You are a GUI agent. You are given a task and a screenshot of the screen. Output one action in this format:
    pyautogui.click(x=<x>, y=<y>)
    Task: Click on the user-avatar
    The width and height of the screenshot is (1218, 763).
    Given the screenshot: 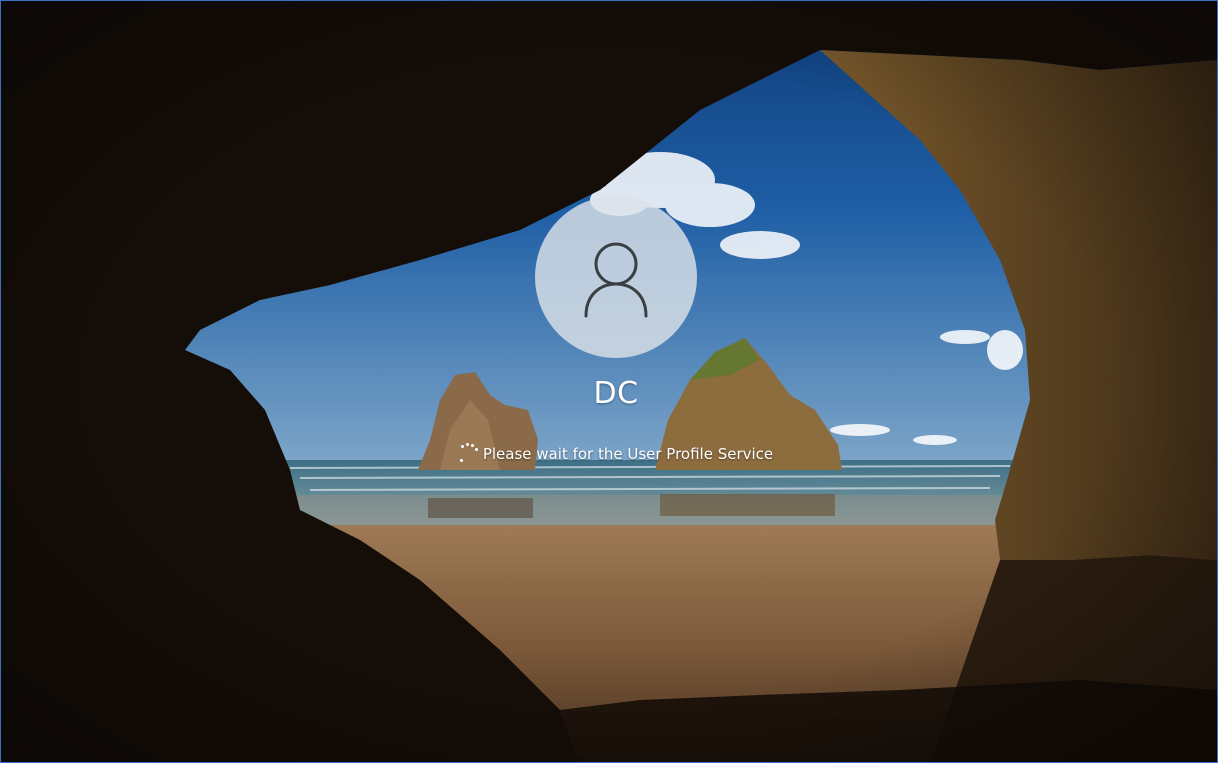 What is the action you would take?
    pyautogui.click(x=616, y=277)
    